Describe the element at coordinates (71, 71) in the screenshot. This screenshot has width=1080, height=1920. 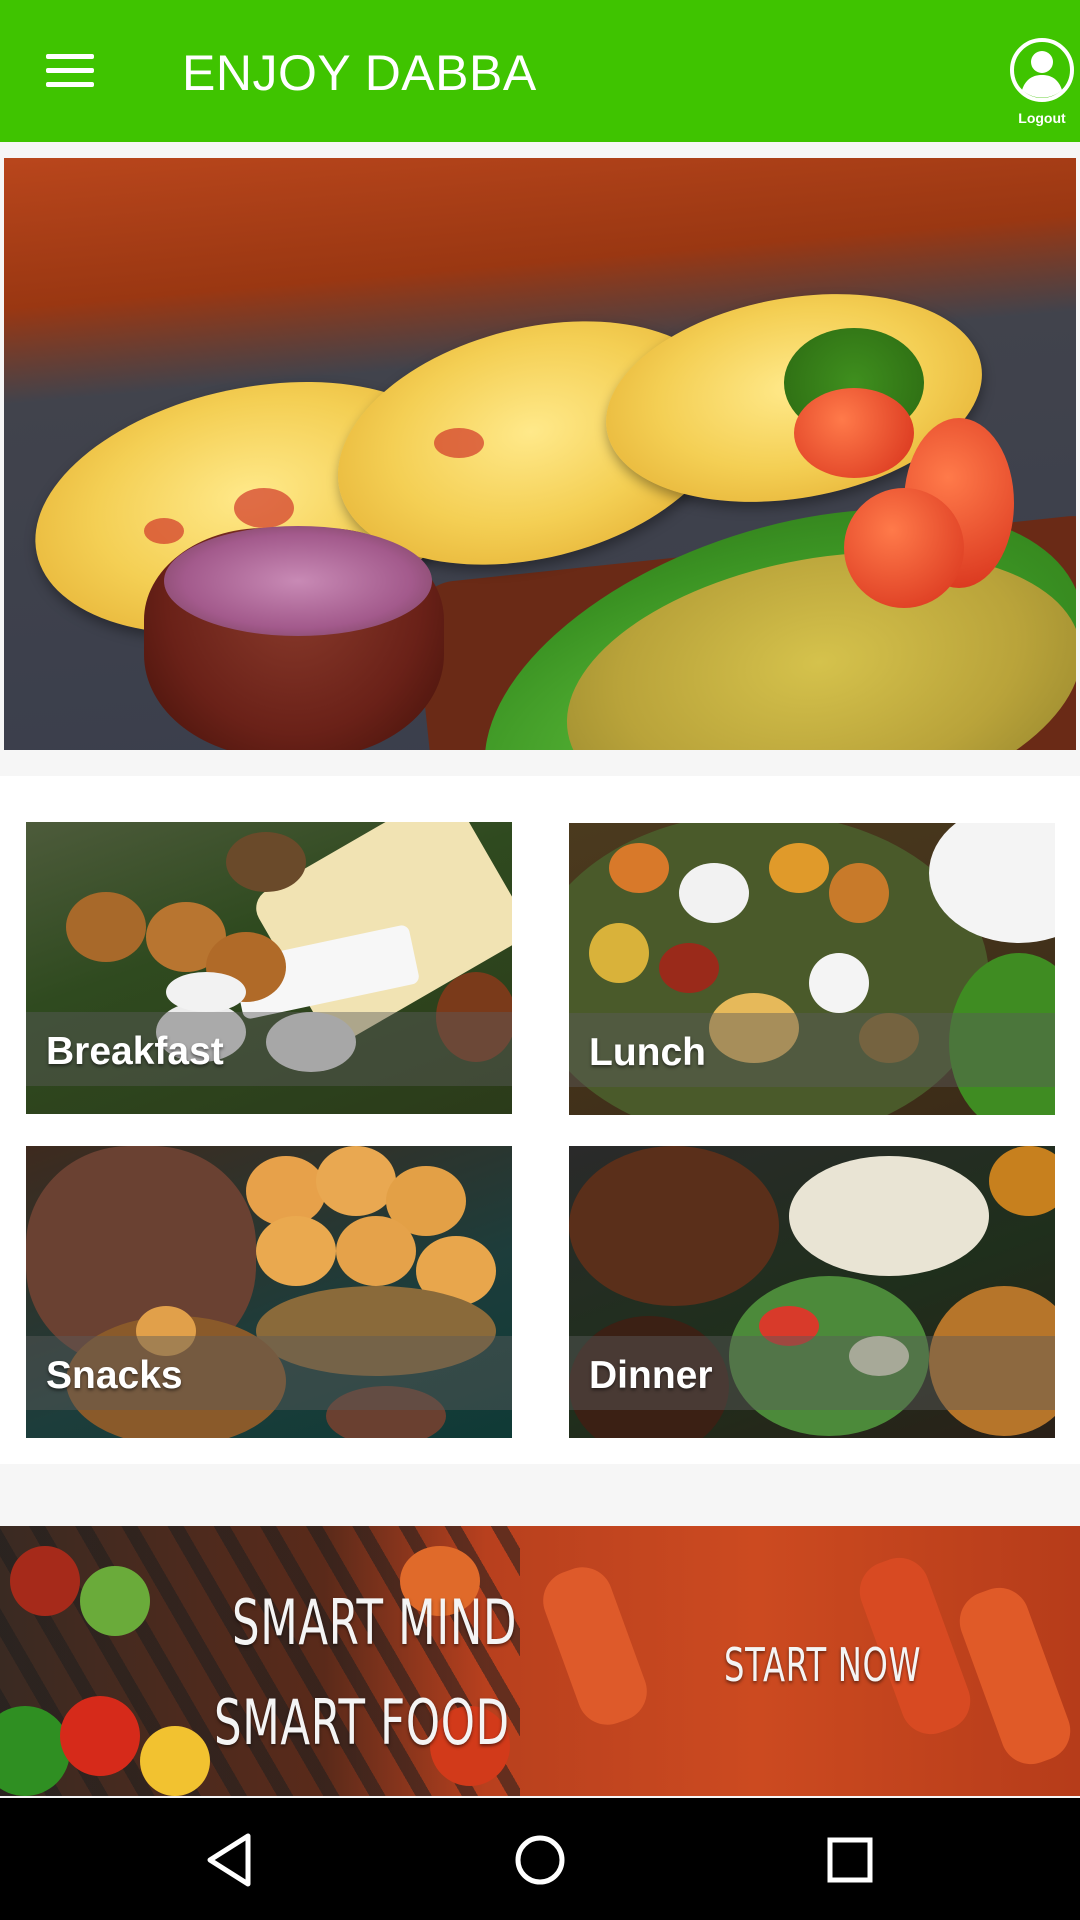
I see `hamburger-menu-icon` at that location.